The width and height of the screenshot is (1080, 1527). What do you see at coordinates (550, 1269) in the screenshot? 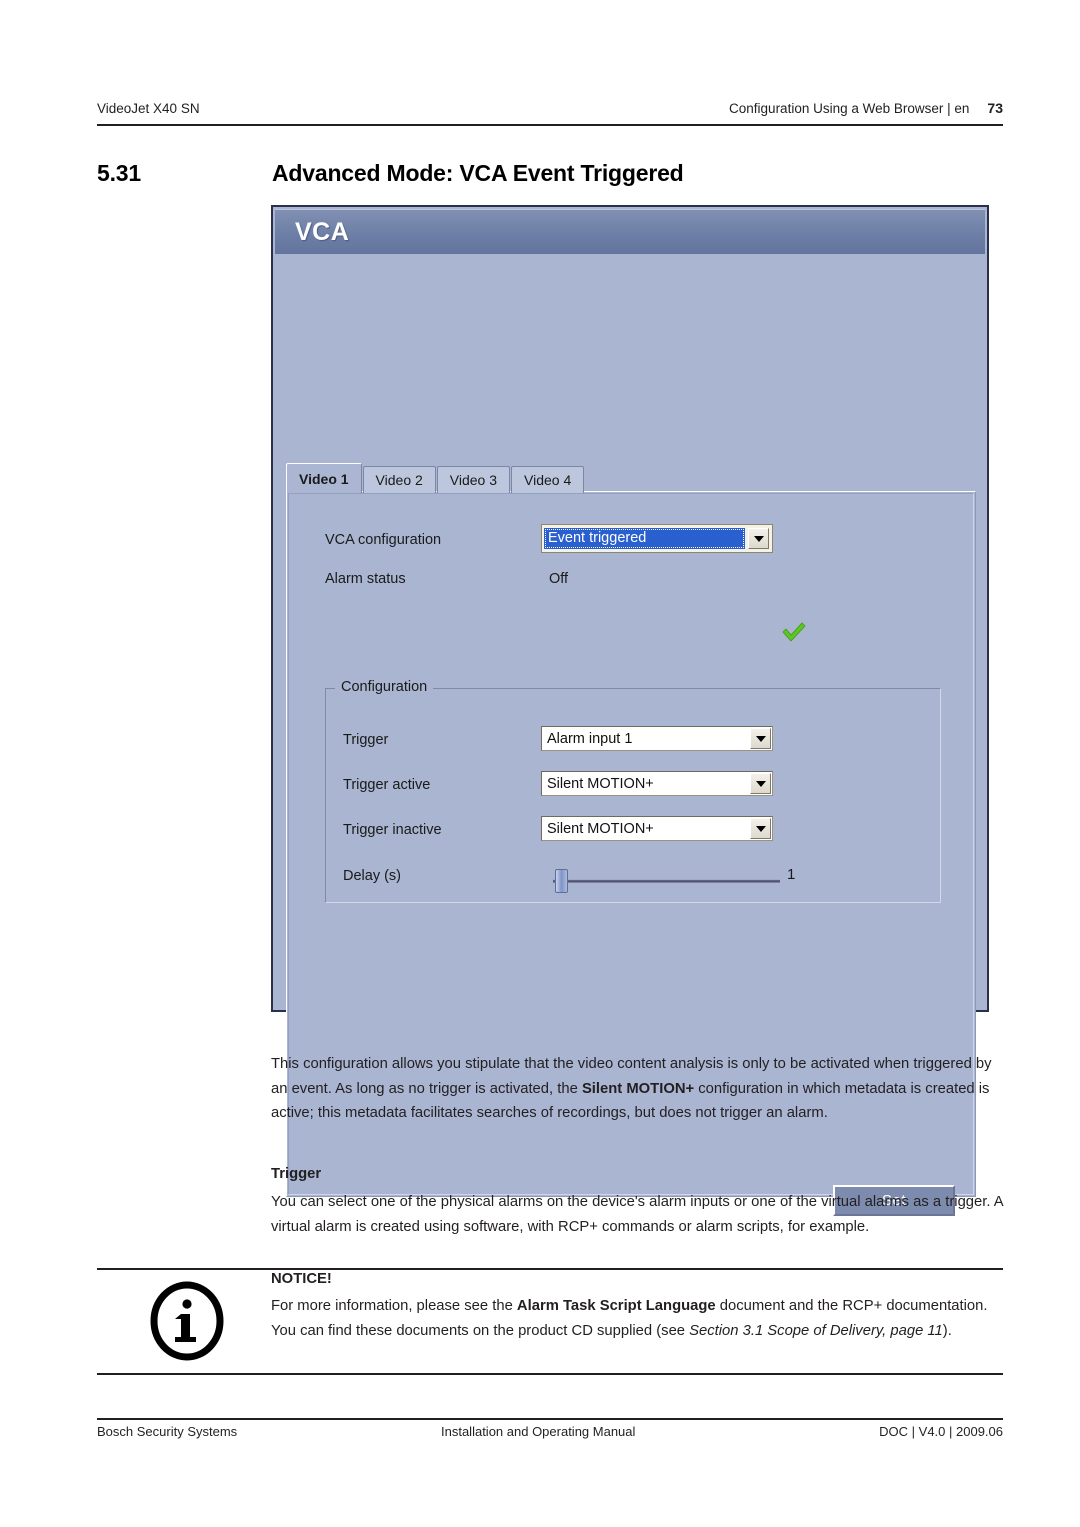
I see `notice-top-divider` at bounding box center [550, 1269].